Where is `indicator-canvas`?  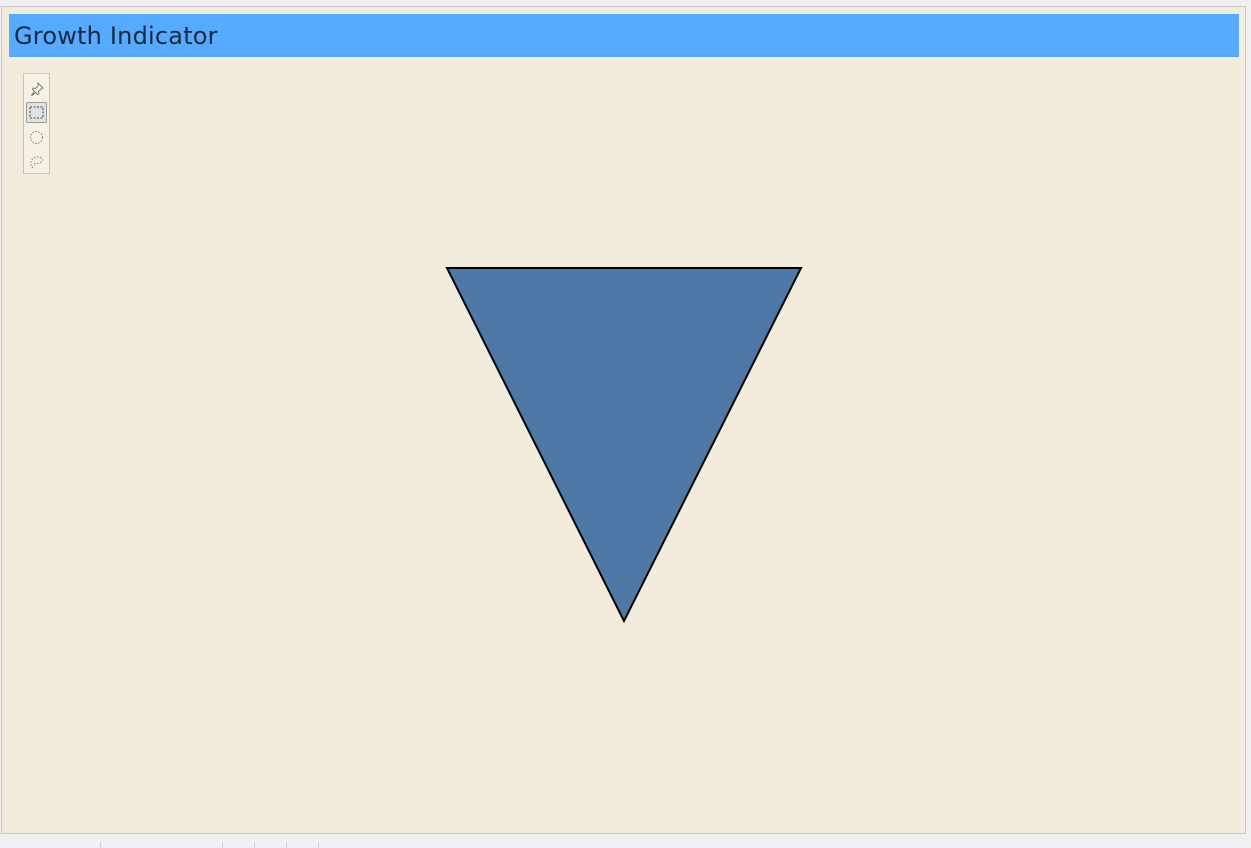 indicator-canvas is located at coordinates (624, 445).